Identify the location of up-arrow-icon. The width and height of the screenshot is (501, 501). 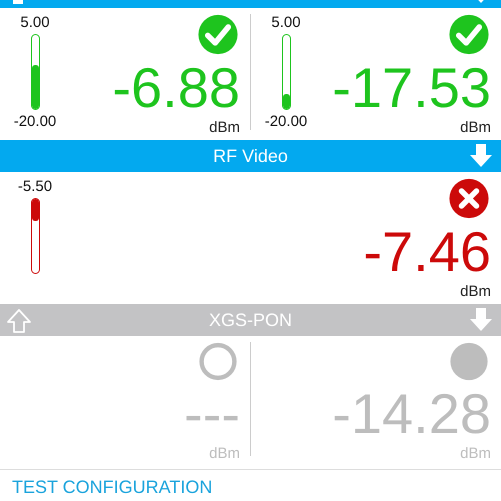
(19, 321).